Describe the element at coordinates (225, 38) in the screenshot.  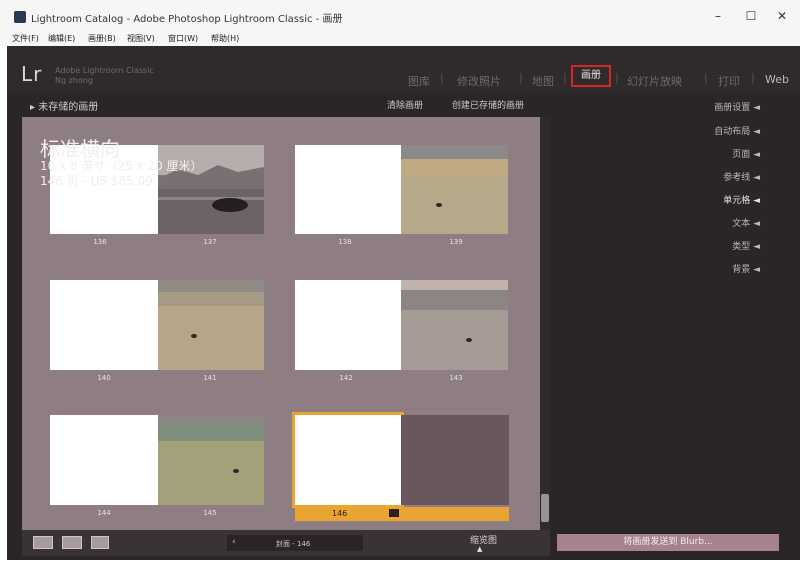
I see `menu-help: 帮助(H)` at that location.